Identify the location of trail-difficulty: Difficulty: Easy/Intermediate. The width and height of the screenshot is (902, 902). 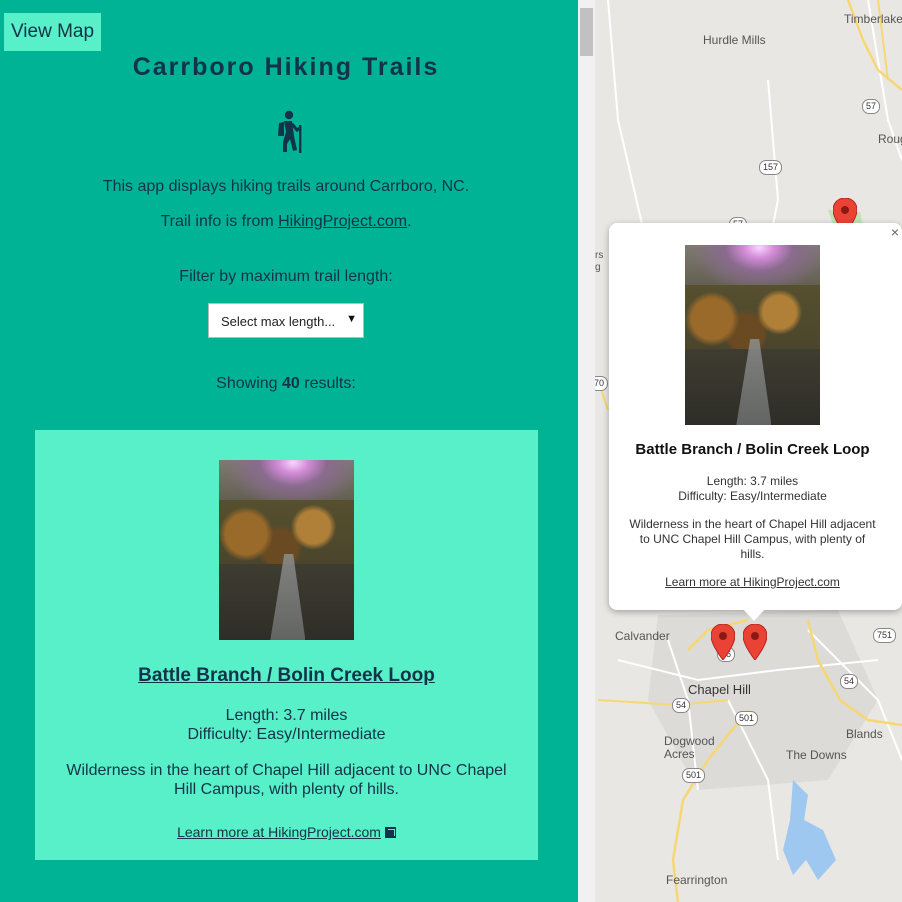
(286, 734).